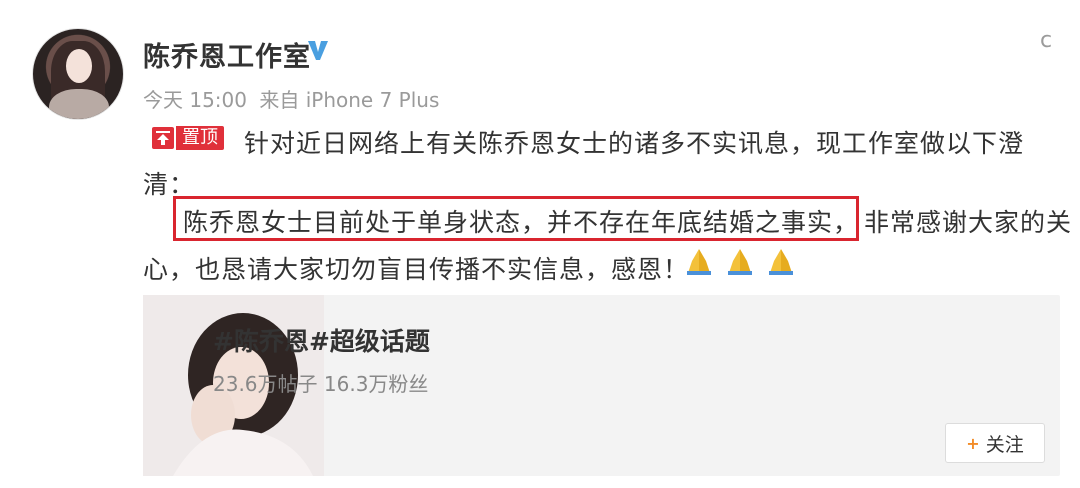  What do you see at coordinates (200, 138) in the screenshot?
I see `pin-label: 置顶` at bounding box center [200, 138].